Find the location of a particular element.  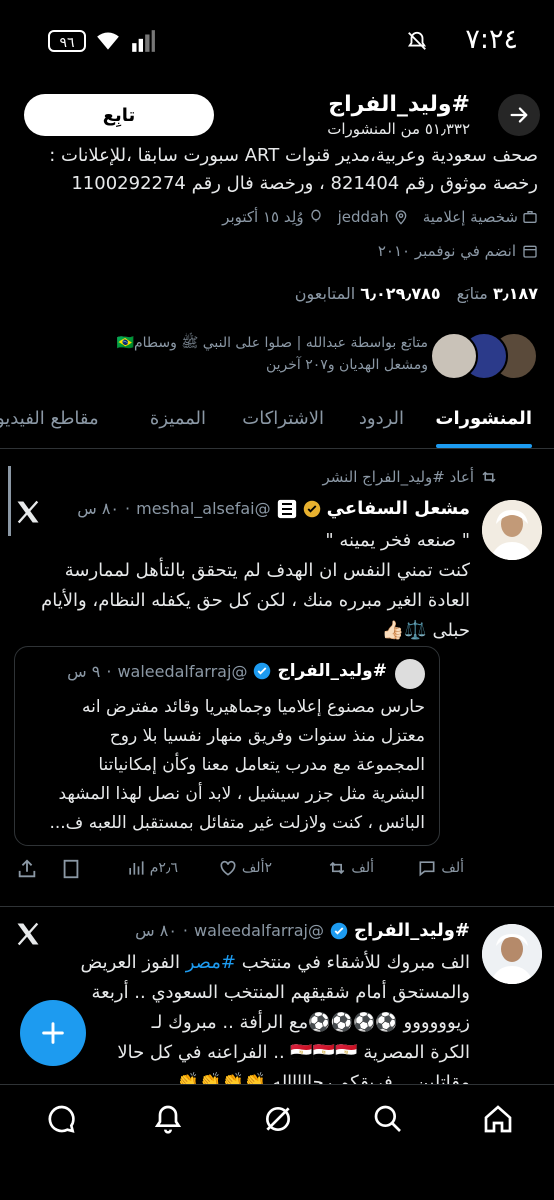

compose-button is located at coordinates (53, 1033).